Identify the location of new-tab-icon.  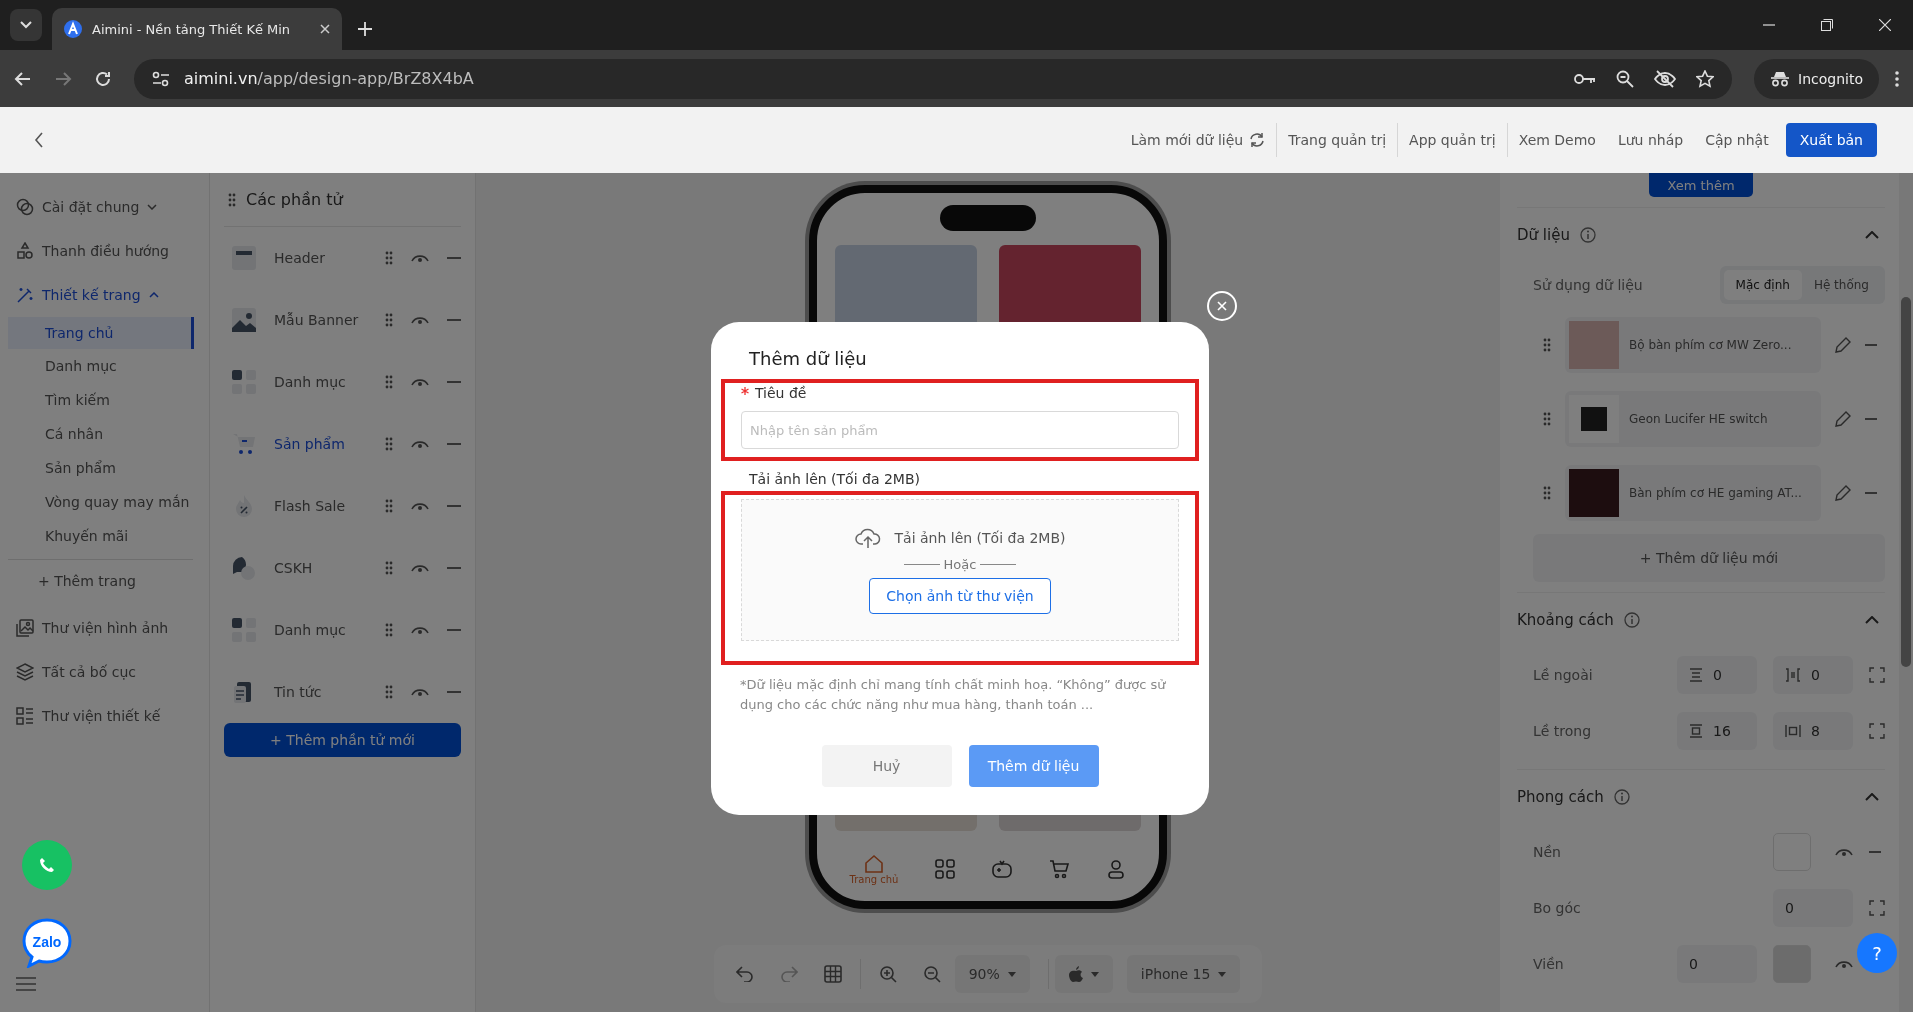
(365, 29).